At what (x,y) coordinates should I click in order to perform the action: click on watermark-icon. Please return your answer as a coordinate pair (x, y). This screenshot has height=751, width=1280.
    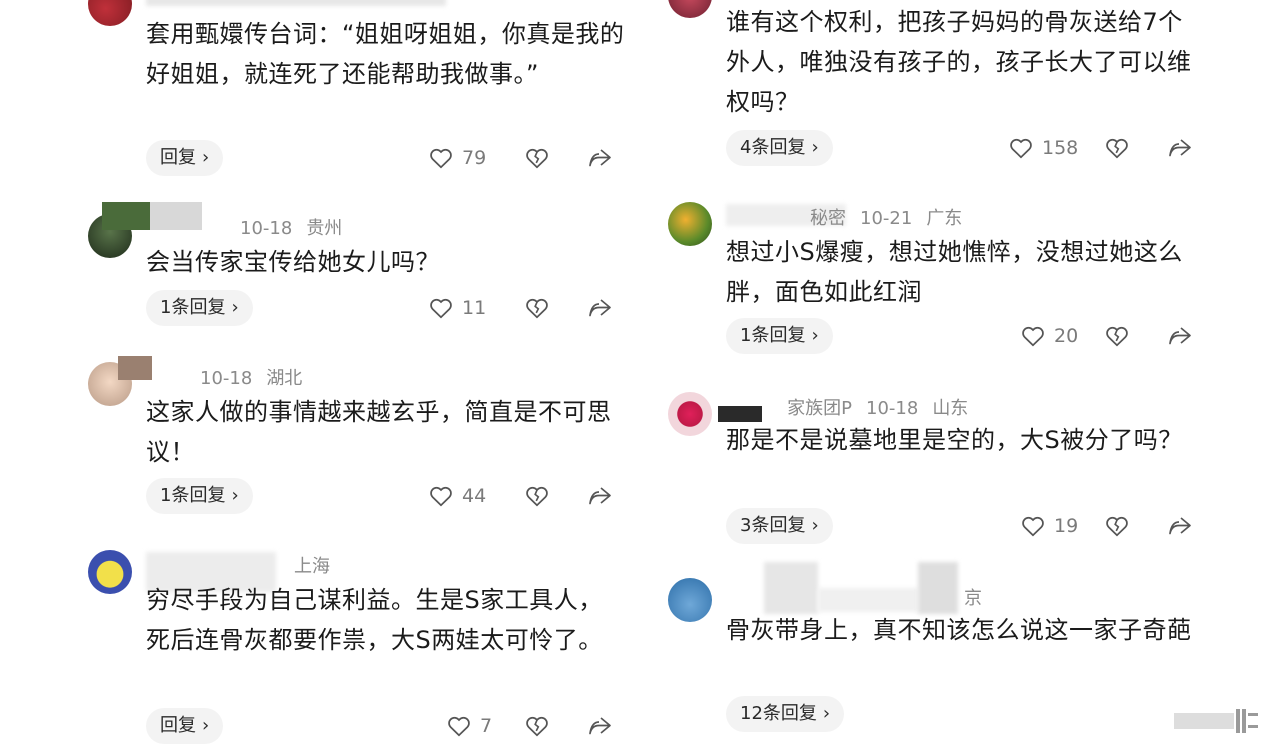
    Looking at the image, I should click on (1216, 721).